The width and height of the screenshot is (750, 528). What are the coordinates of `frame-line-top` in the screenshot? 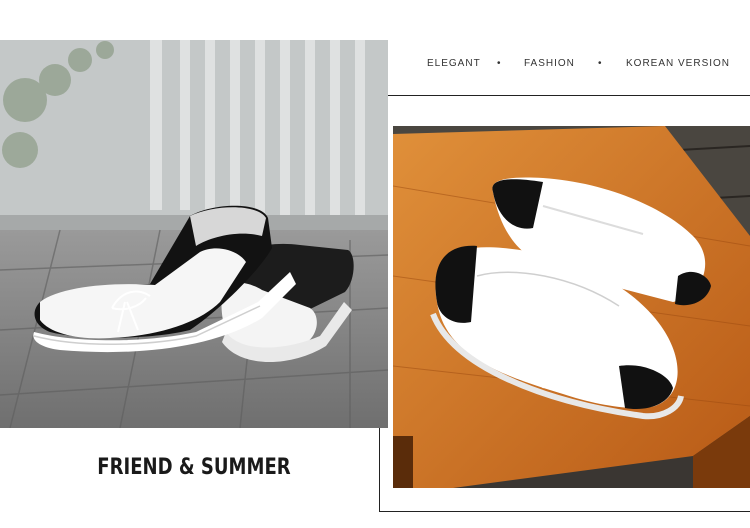 It's located at (569, 95).